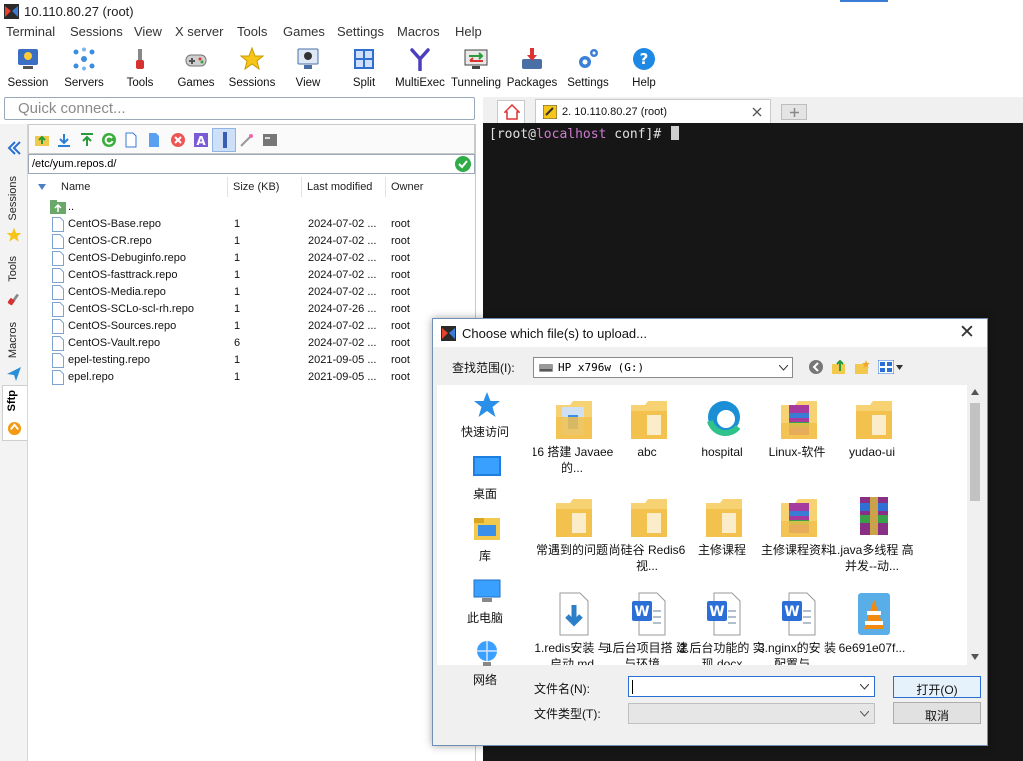 The width and height of the screenshot is (1023, 761). Describe the element at coordinates (975, 525) in the screenshot. I see `file-grid-scrollbar` at that location.